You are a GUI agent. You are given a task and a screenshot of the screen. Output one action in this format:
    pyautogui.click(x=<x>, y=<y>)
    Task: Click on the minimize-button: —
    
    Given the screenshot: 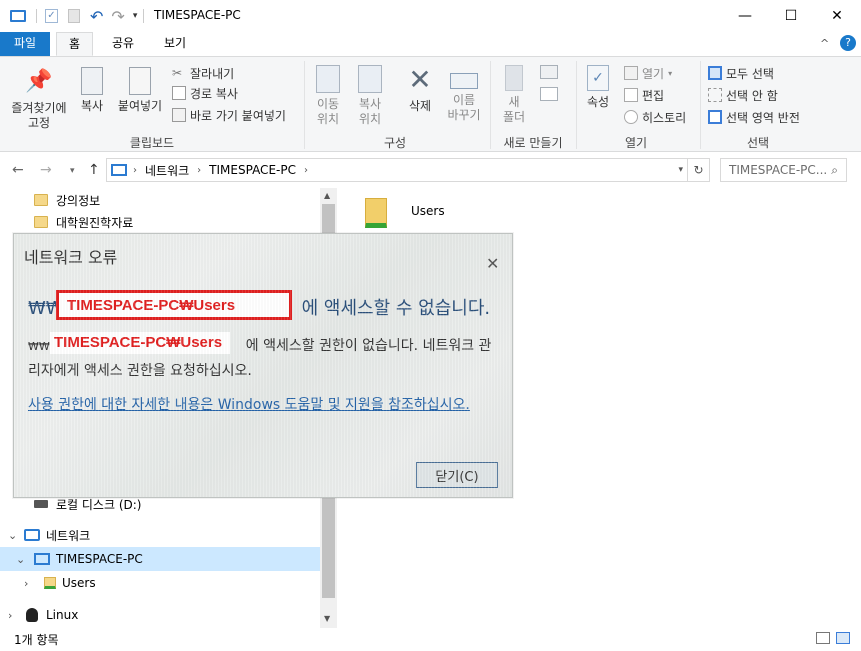 What is the action you would take?
    pyautogui.click(x=745, y=16)
    